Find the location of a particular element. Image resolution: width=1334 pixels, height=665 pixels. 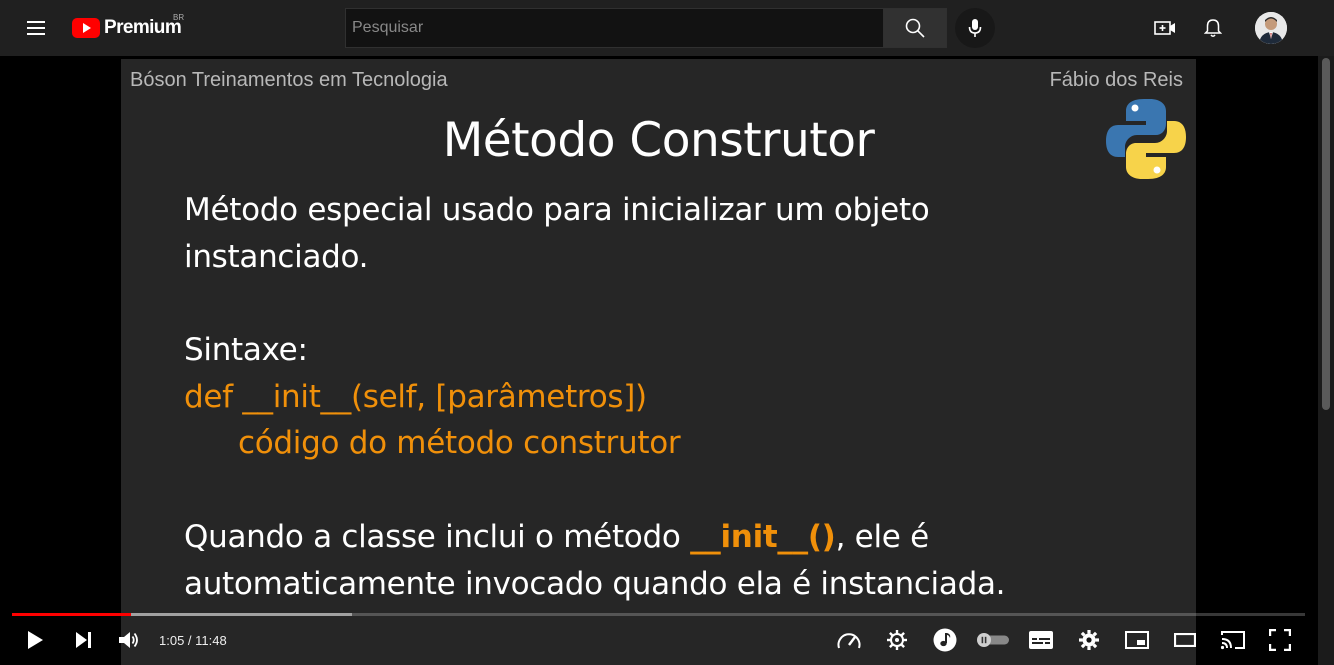

miniplayer-icon is located at coordinates (1137, 640).